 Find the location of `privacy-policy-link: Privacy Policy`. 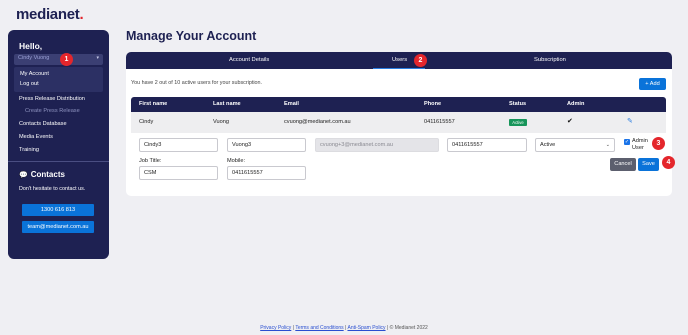

privacy-policy-link: Privacy Policy is located at coordinates (275, 328).